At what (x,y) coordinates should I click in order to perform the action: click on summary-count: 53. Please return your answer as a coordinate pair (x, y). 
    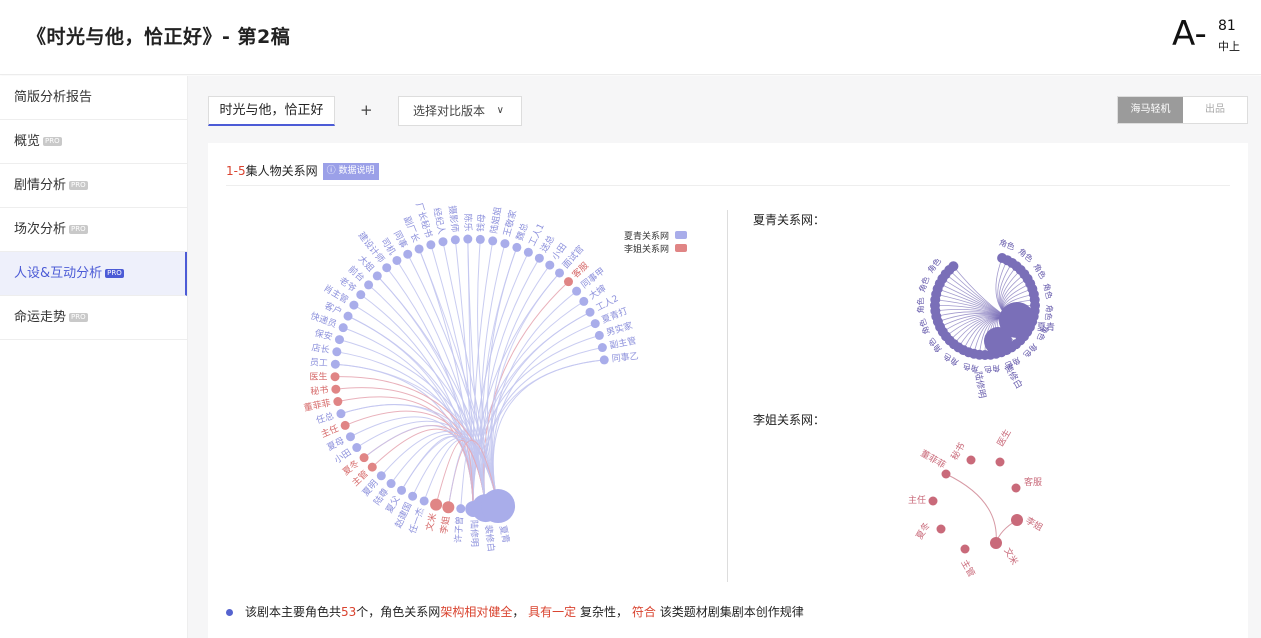
    Looking at the image, I should click on (349, 612).